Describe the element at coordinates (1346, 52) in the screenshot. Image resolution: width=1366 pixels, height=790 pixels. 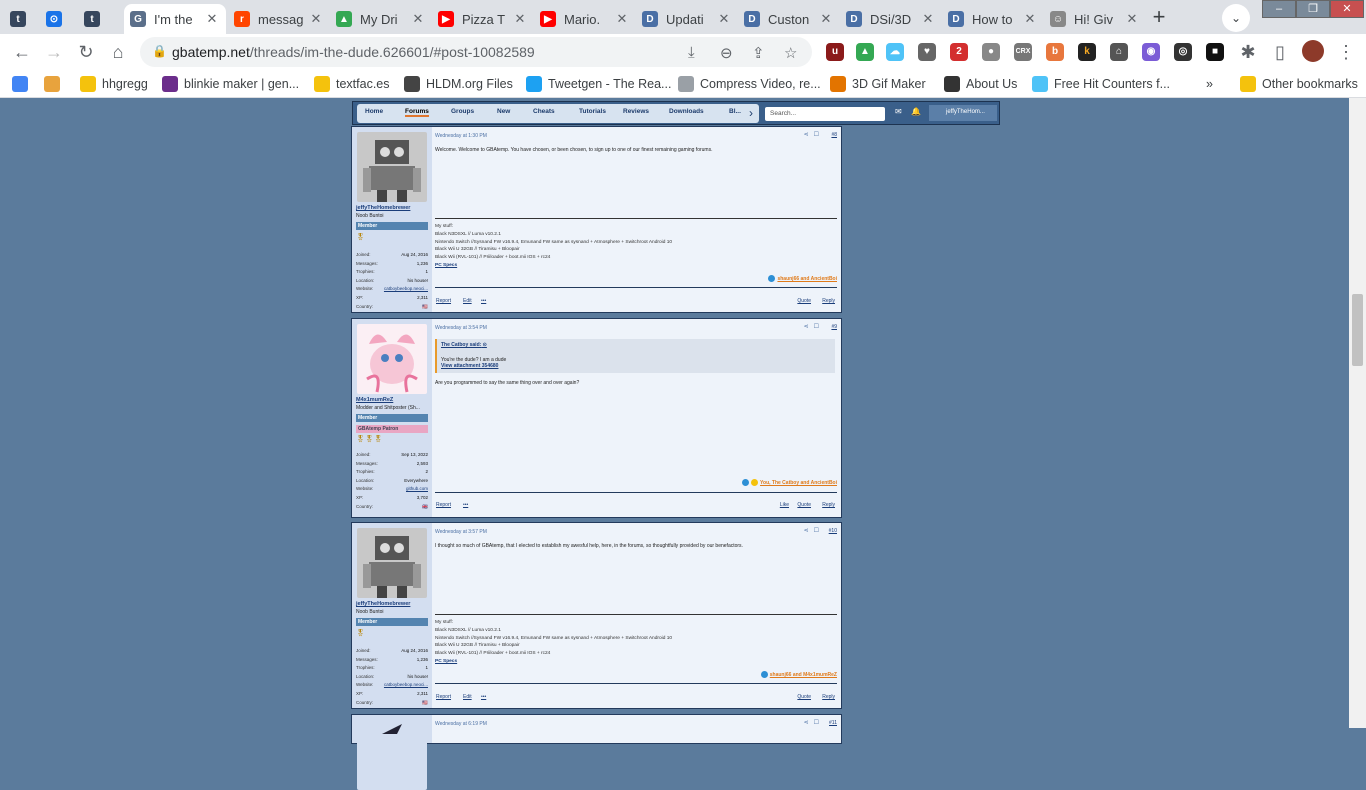
I see `menu-icon: ⋮` at that location.